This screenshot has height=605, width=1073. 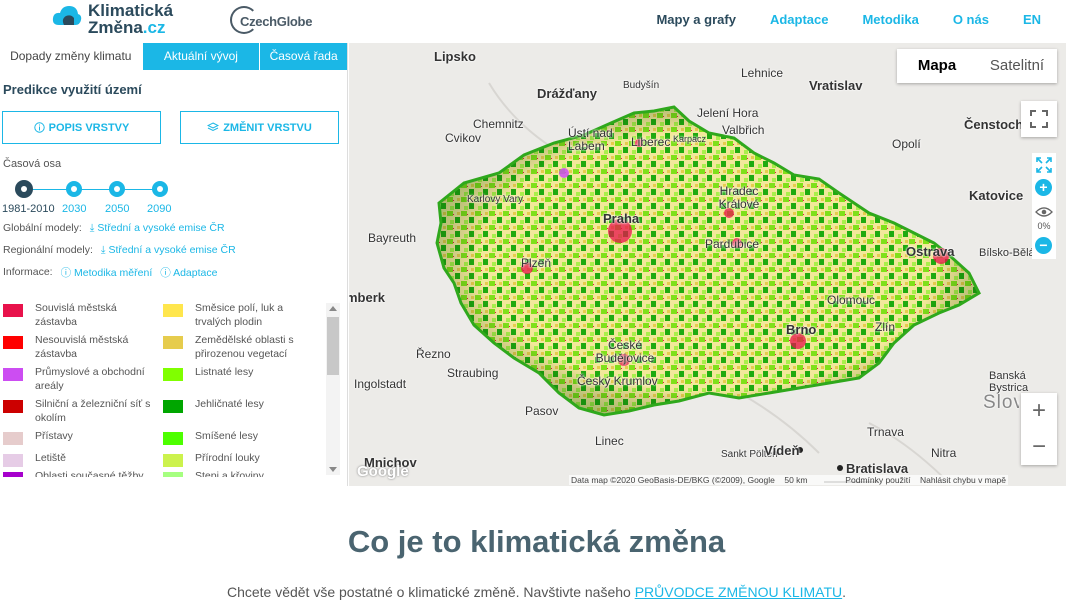 What do you see at coordinates (117, 189) in the screenshot?
I see `timeline-dot-2050` at bounding box center [117, 189].